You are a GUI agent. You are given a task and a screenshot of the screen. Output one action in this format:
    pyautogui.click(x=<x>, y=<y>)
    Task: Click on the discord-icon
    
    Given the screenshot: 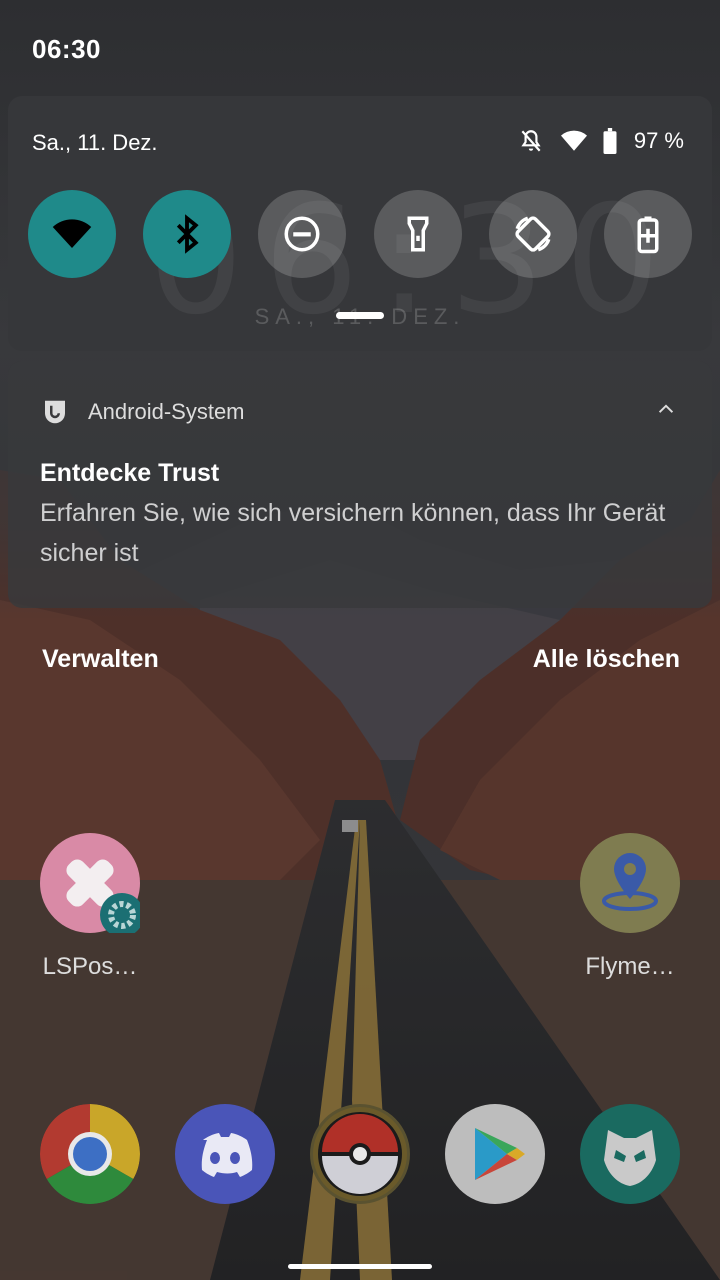 What is the action you would take?
    pyautogui.click(x=225, y=1154)
    